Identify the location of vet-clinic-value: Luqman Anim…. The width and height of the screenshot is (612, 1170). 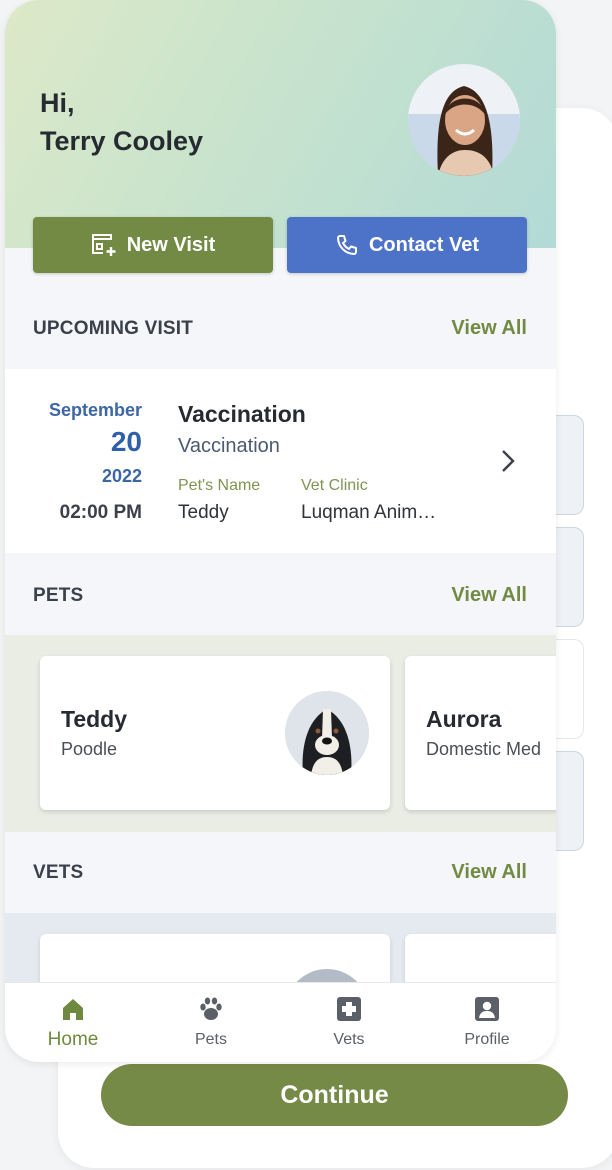
(369, 512).